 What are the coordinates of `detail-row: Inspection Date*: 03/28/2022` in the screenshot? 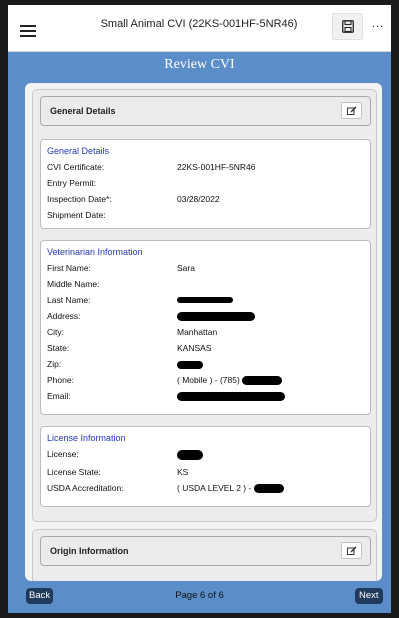 It's located at (207, 201).